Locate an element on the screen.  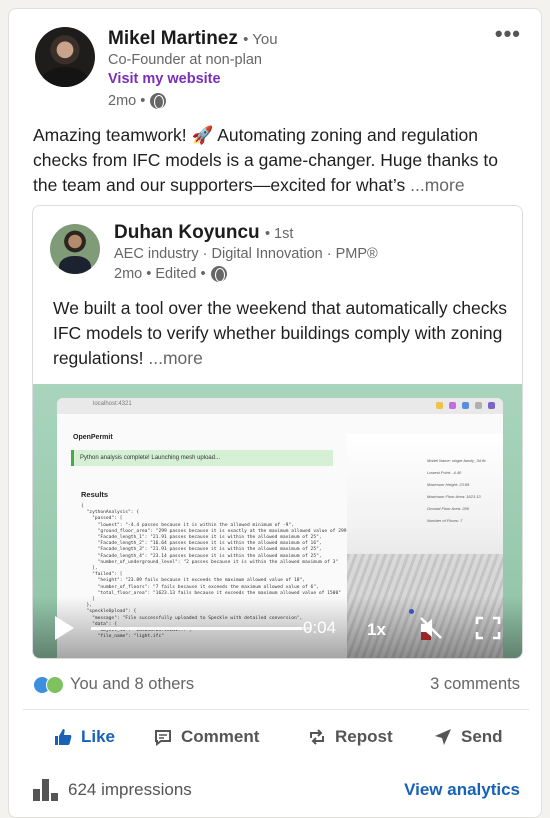
author-name: Mikel Martinez is located at coordinates (173, 38).